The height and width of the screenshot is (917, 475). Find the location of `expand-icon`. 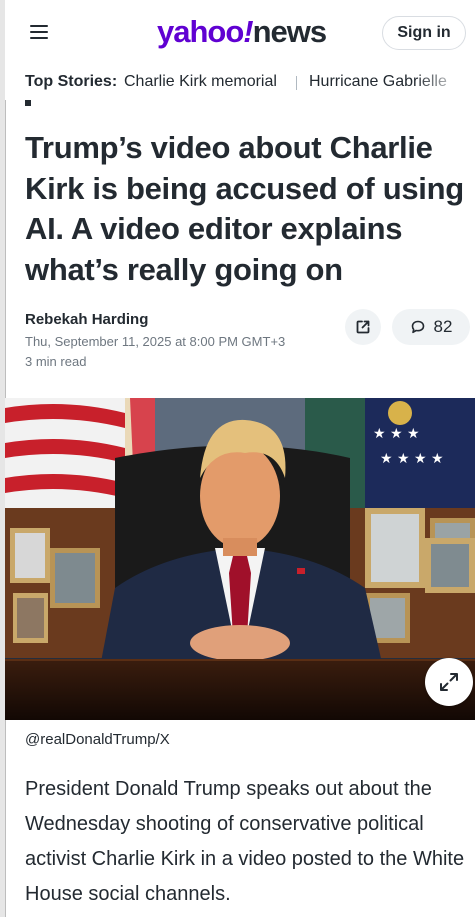

expand-icon is located at coordinates (449, 682).